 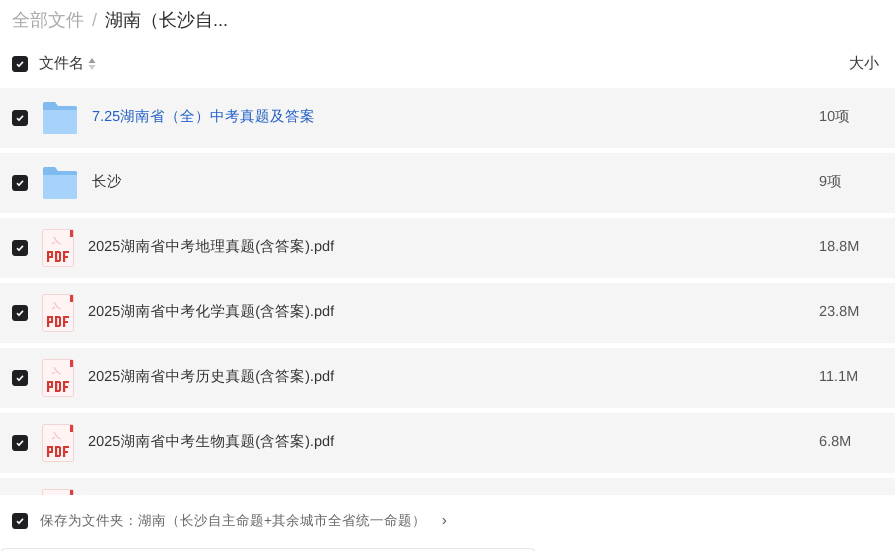 I want to click on file-size: 6.8M, so click(x=835, y=442).